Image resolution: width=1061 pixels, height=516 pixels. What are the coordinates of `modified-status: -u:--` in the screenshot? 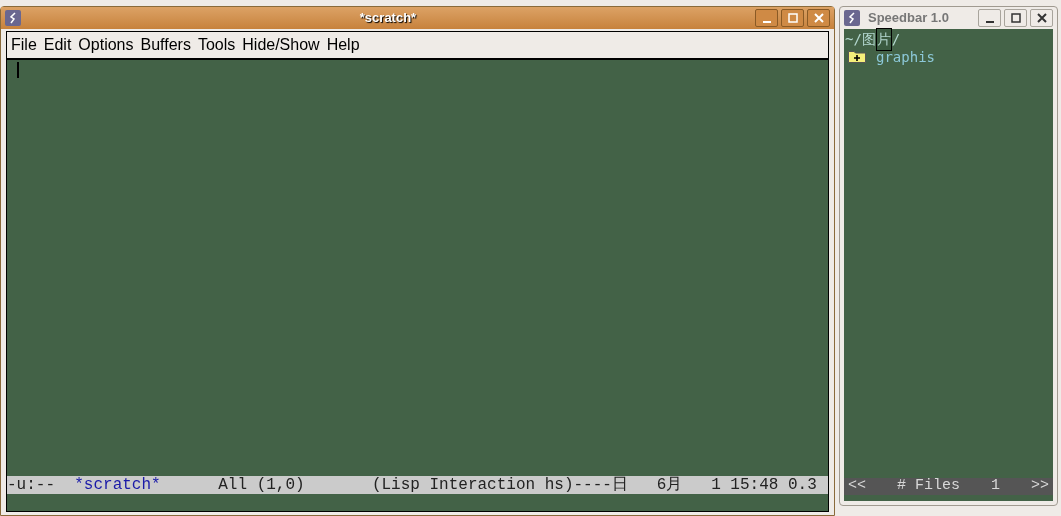 It's located at (31, 485).